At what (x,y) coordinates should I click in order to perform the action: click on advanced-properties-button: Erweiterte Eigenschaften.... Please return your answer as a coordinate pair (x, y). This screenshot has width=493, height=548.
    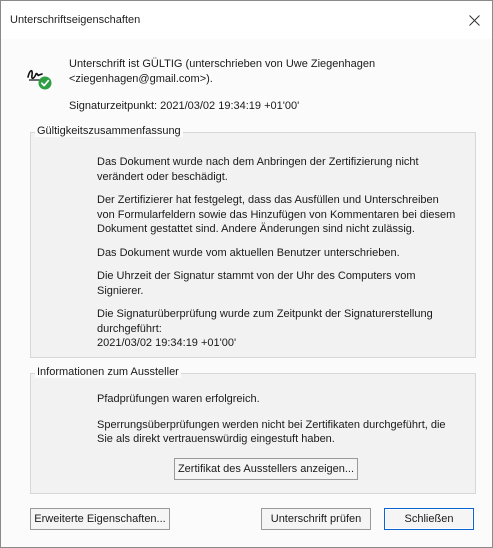
    Looking at the image, I should click on (100, 519).